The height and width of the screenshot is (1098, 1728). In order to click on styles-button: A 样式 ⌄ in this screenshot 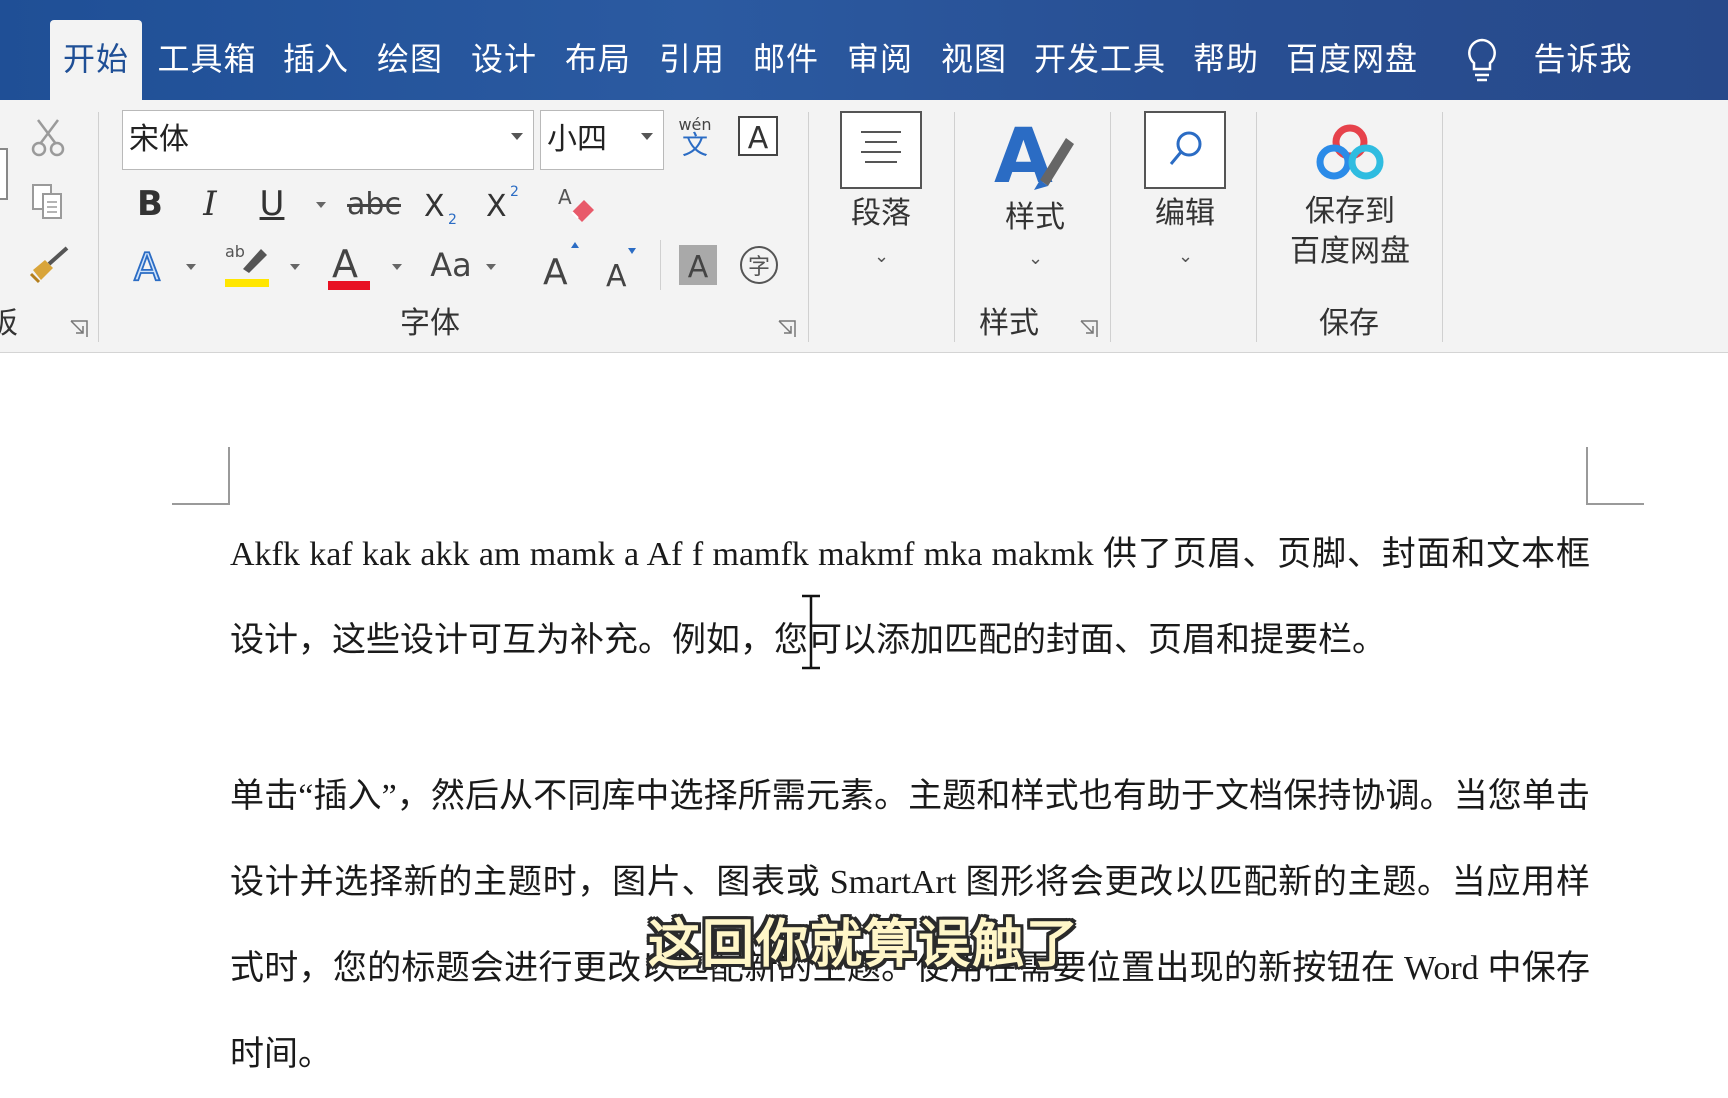, I will do `click(1035, 200)`.